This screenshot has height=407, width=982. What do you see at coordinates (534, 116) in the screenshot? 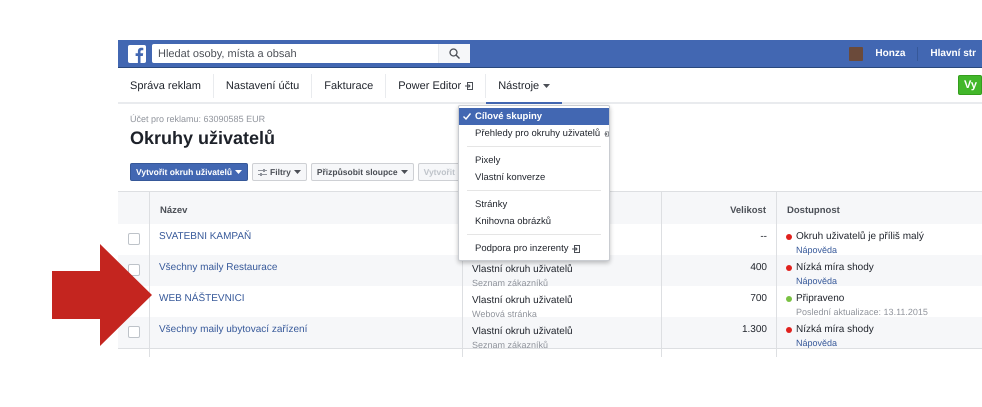
I see `menu-item: Cílové skupiny` at bounding box center [534, 116].